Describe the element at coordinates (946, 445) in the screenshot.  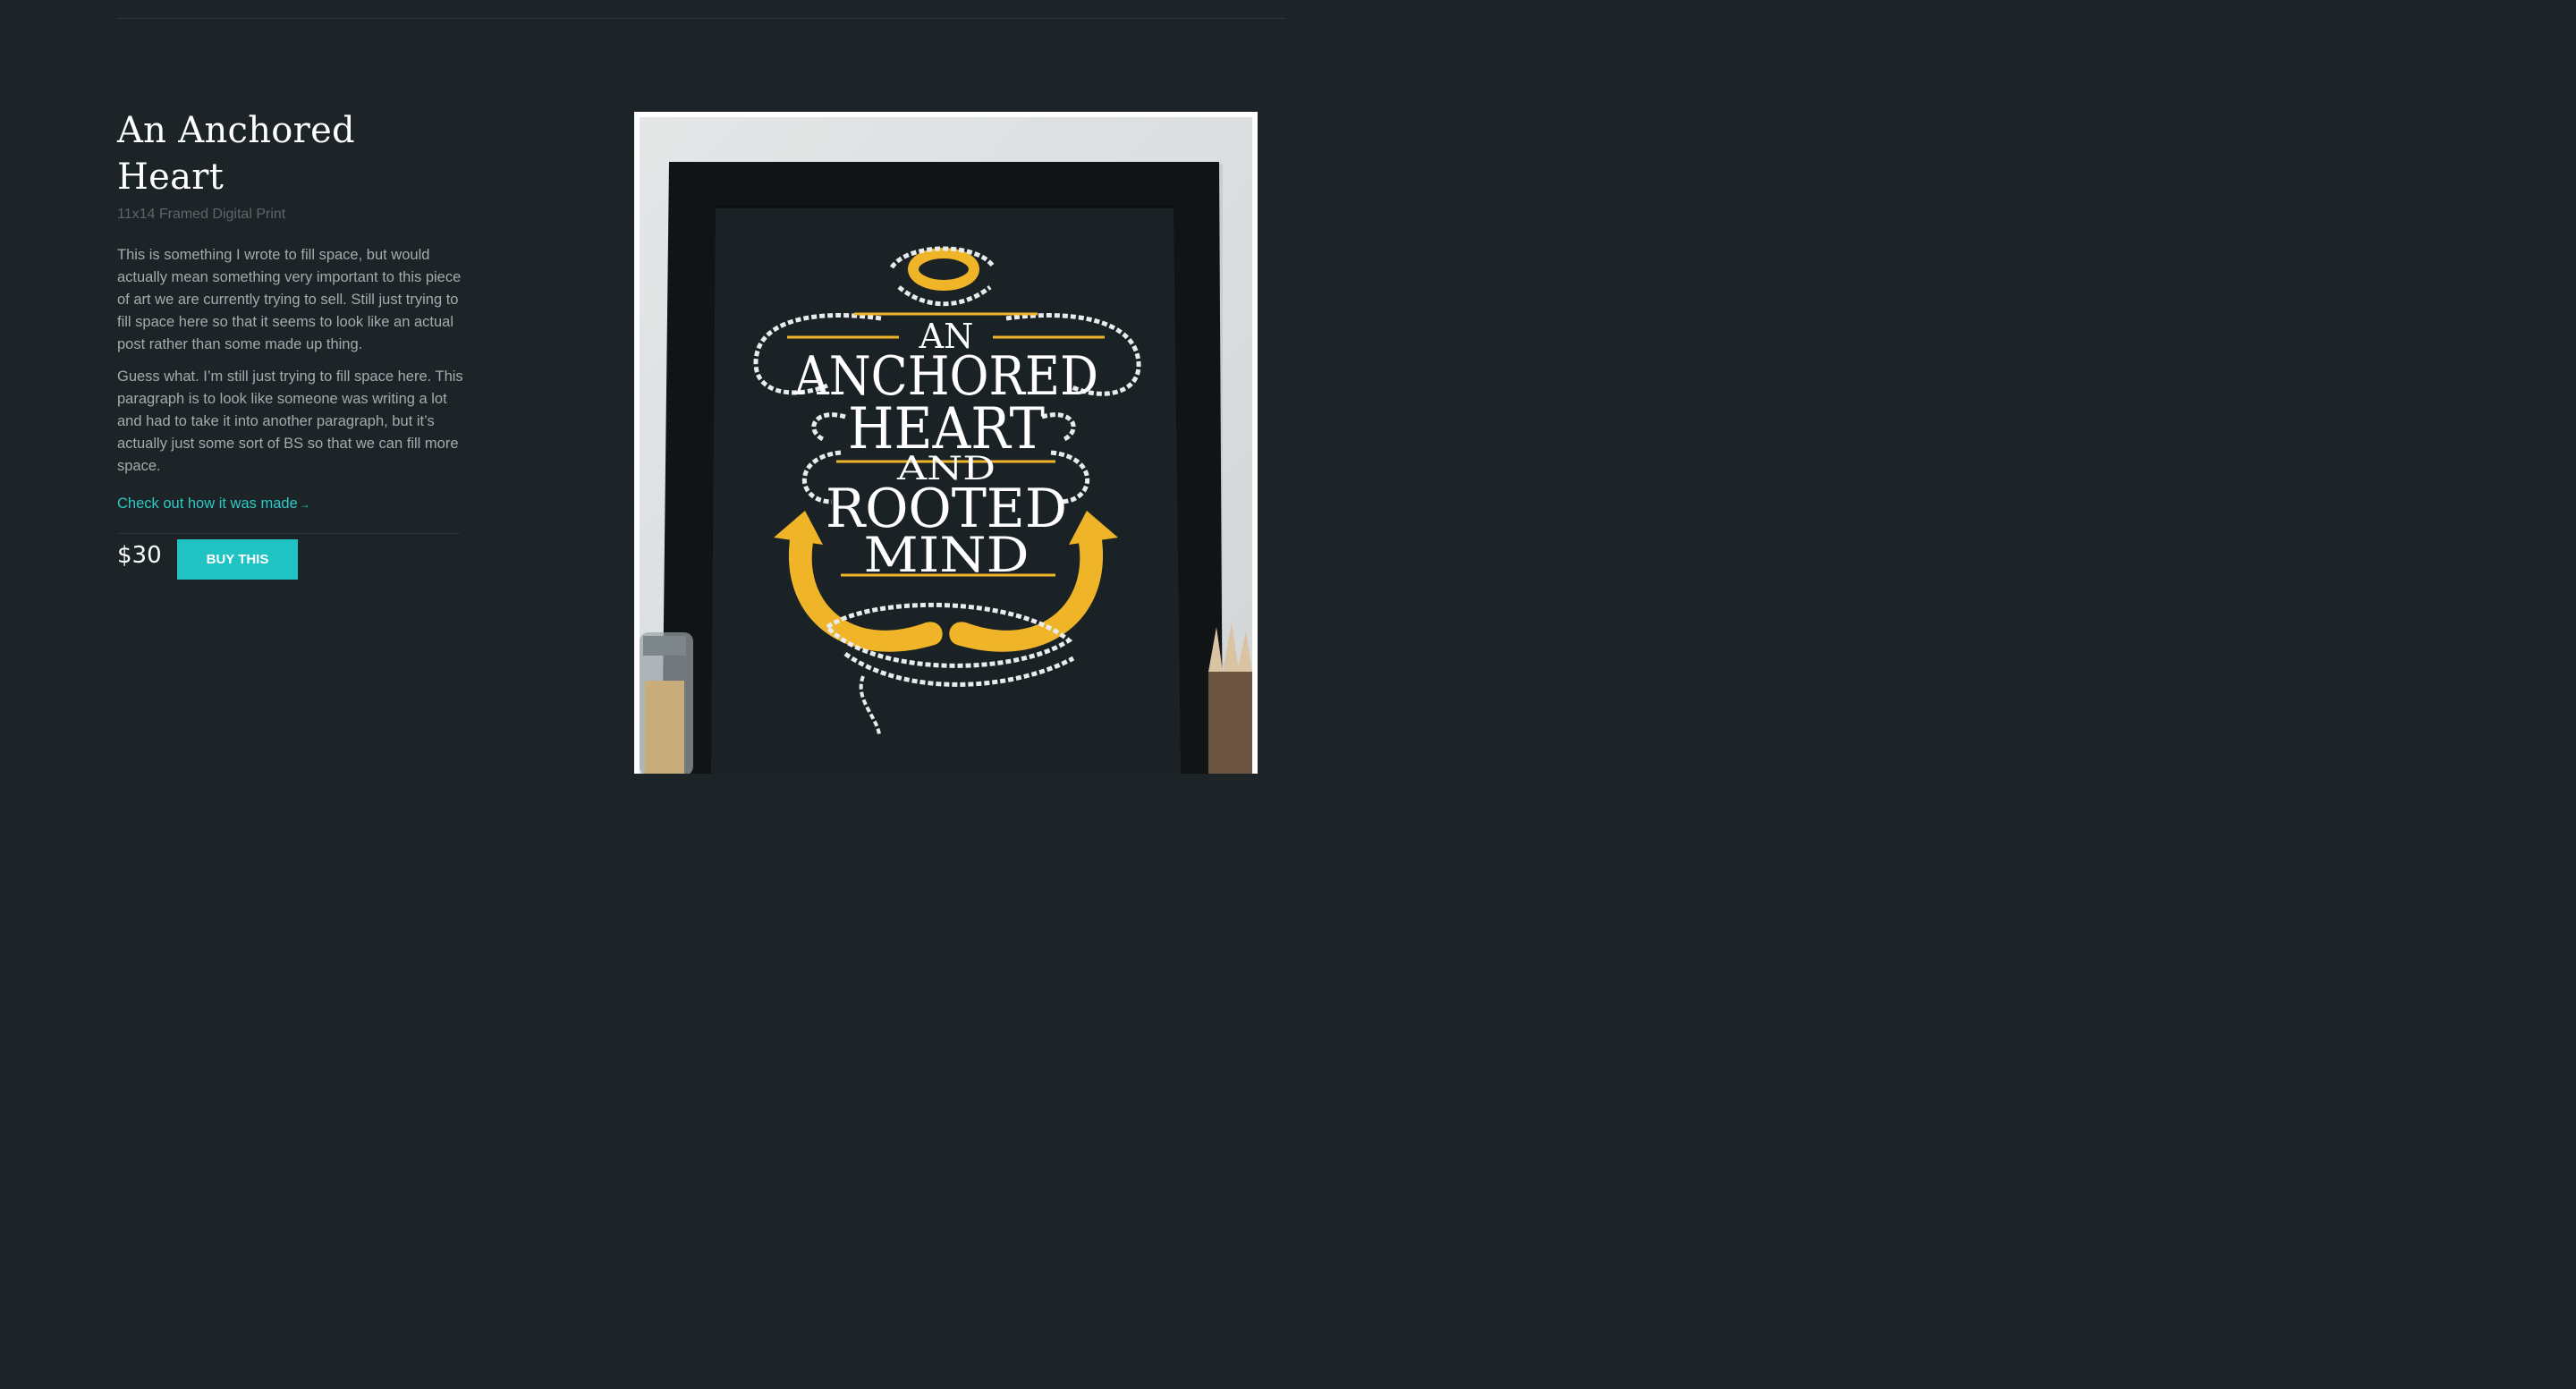
I see `poster-photo: AN ANCHORED HEART AND ROOTED MIND` at that location.